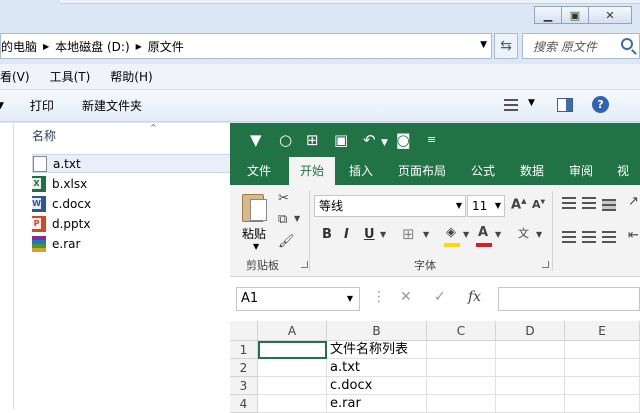  I want to click on print-button: 打印, so click(42, 105).